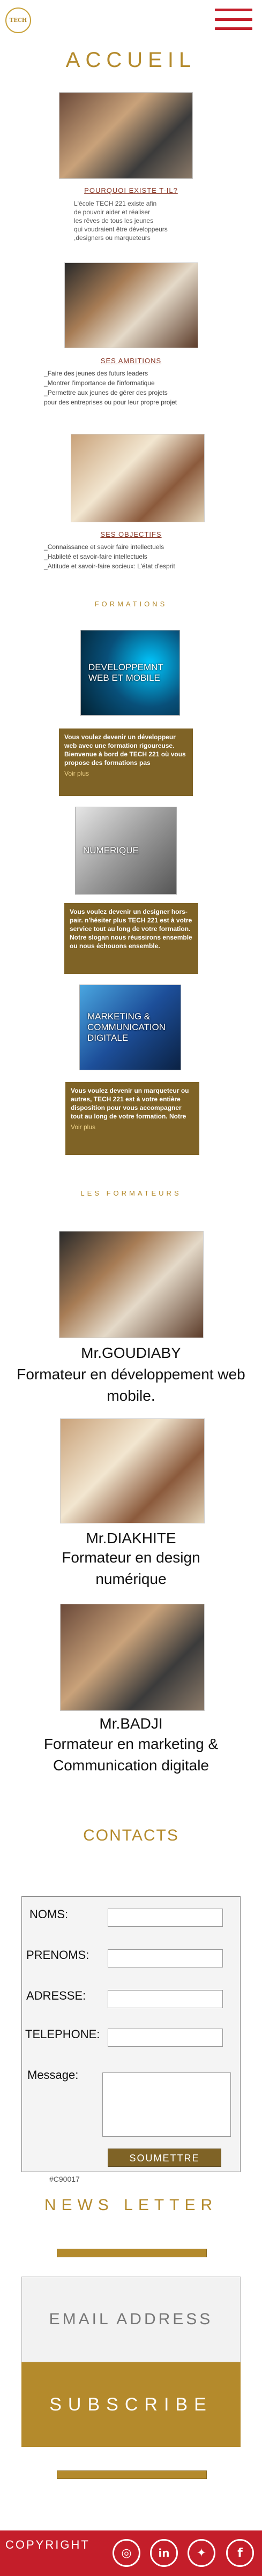  I want to click on contacts-title: CONTACTS, so click(131, 1835).